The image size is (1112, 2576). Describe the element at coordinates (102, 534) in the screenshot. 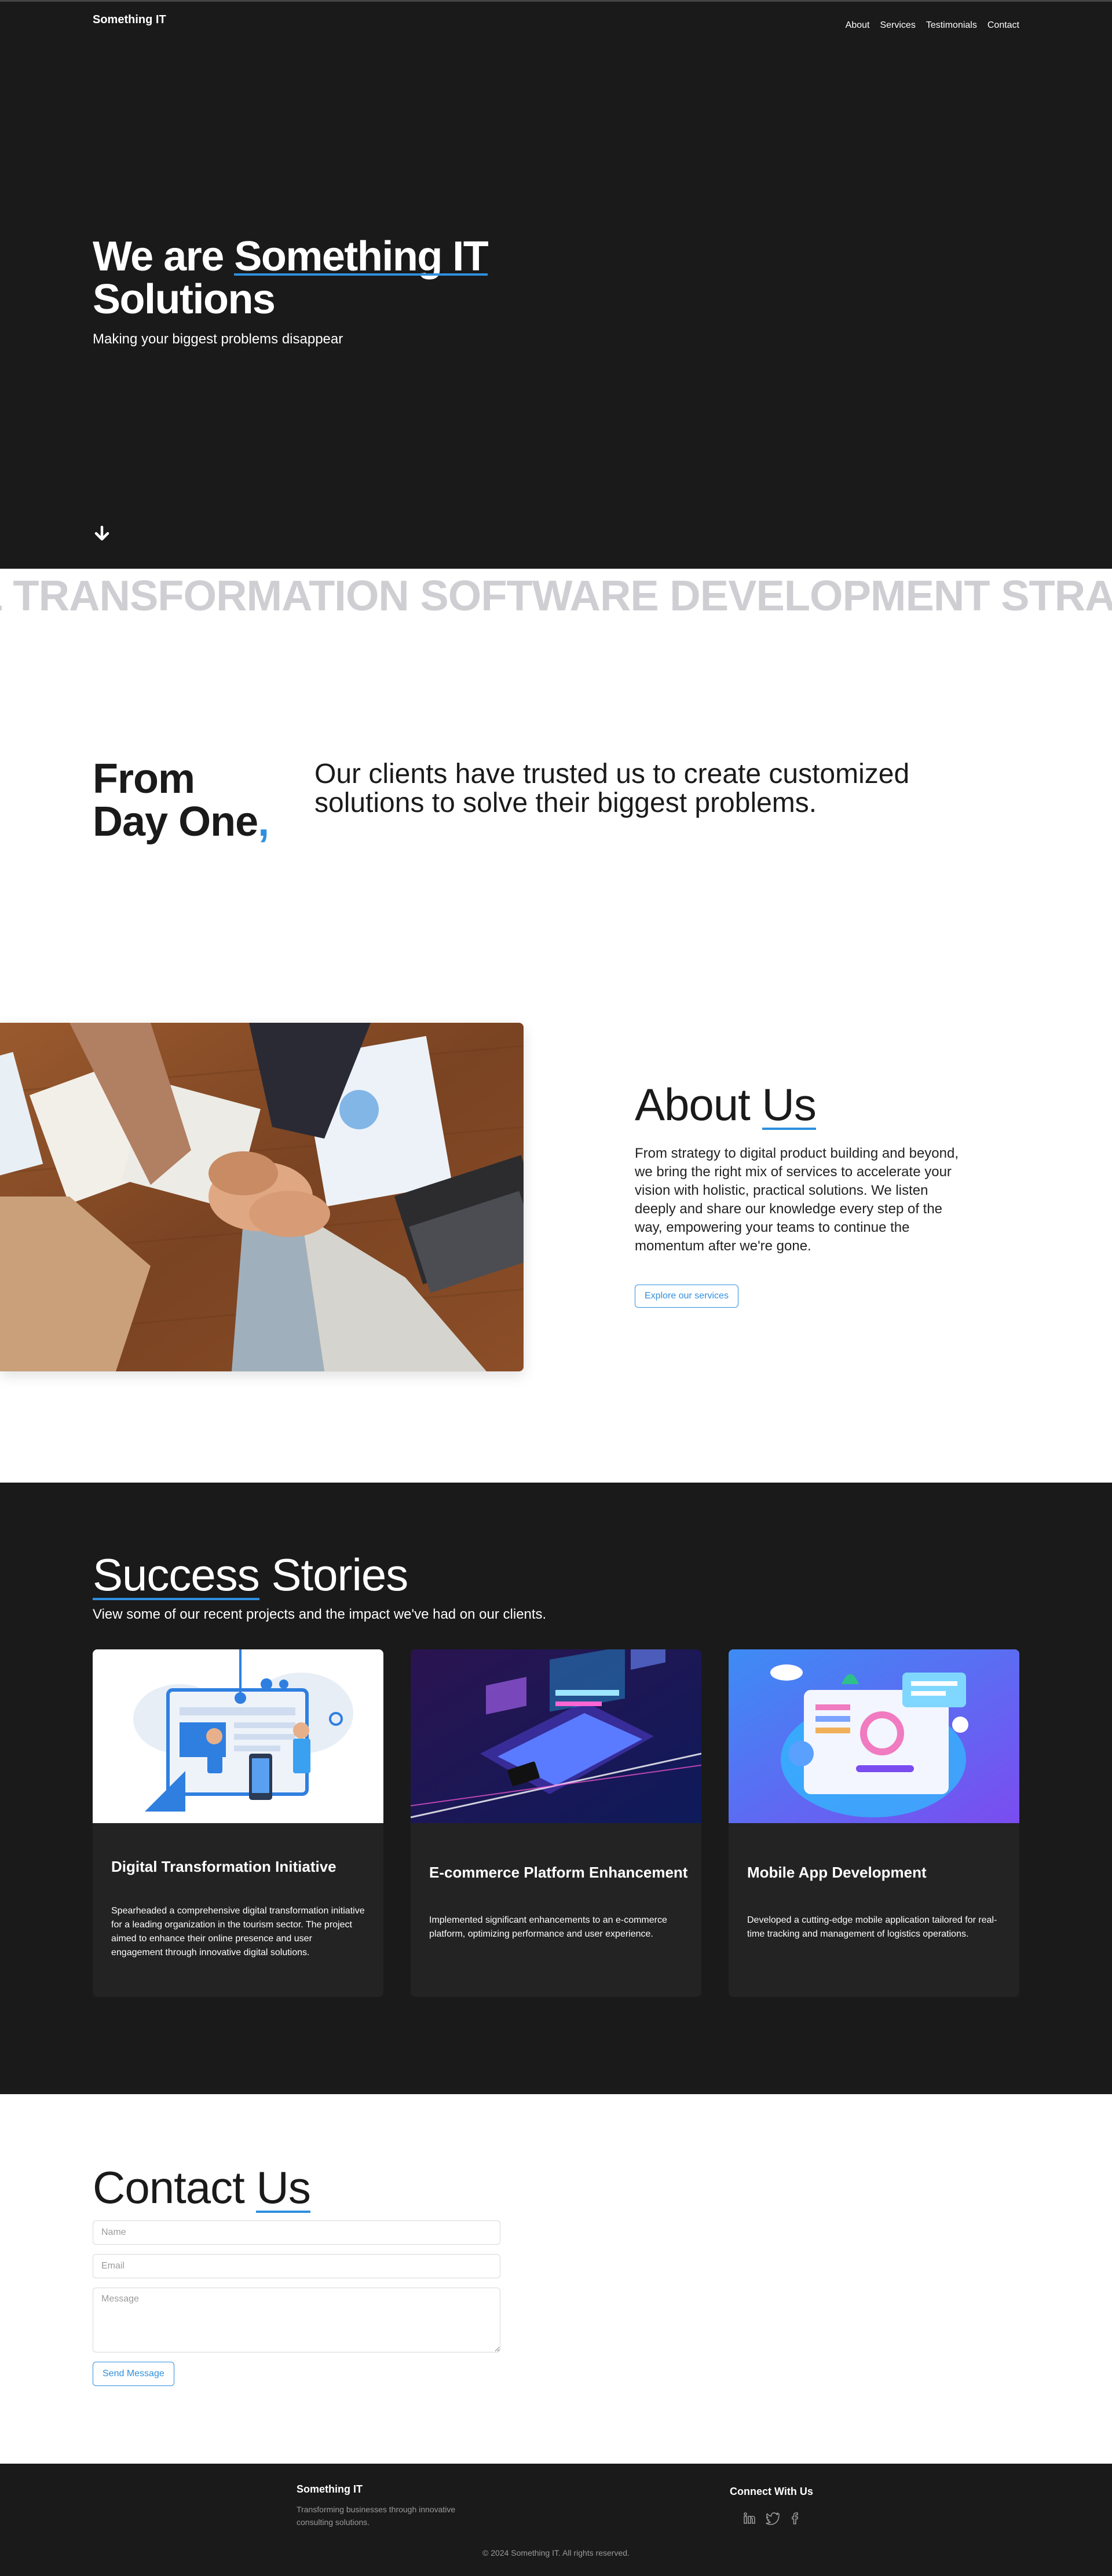

I see `arrow-down-icon` at that location.